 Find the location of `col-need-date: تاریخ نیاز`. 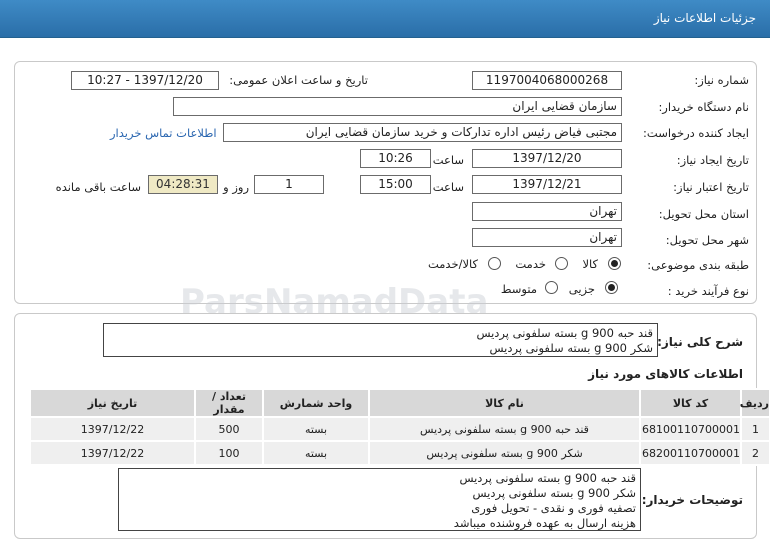

col-need-date: تاریخ نیاز is located at coordinates (112, 403).